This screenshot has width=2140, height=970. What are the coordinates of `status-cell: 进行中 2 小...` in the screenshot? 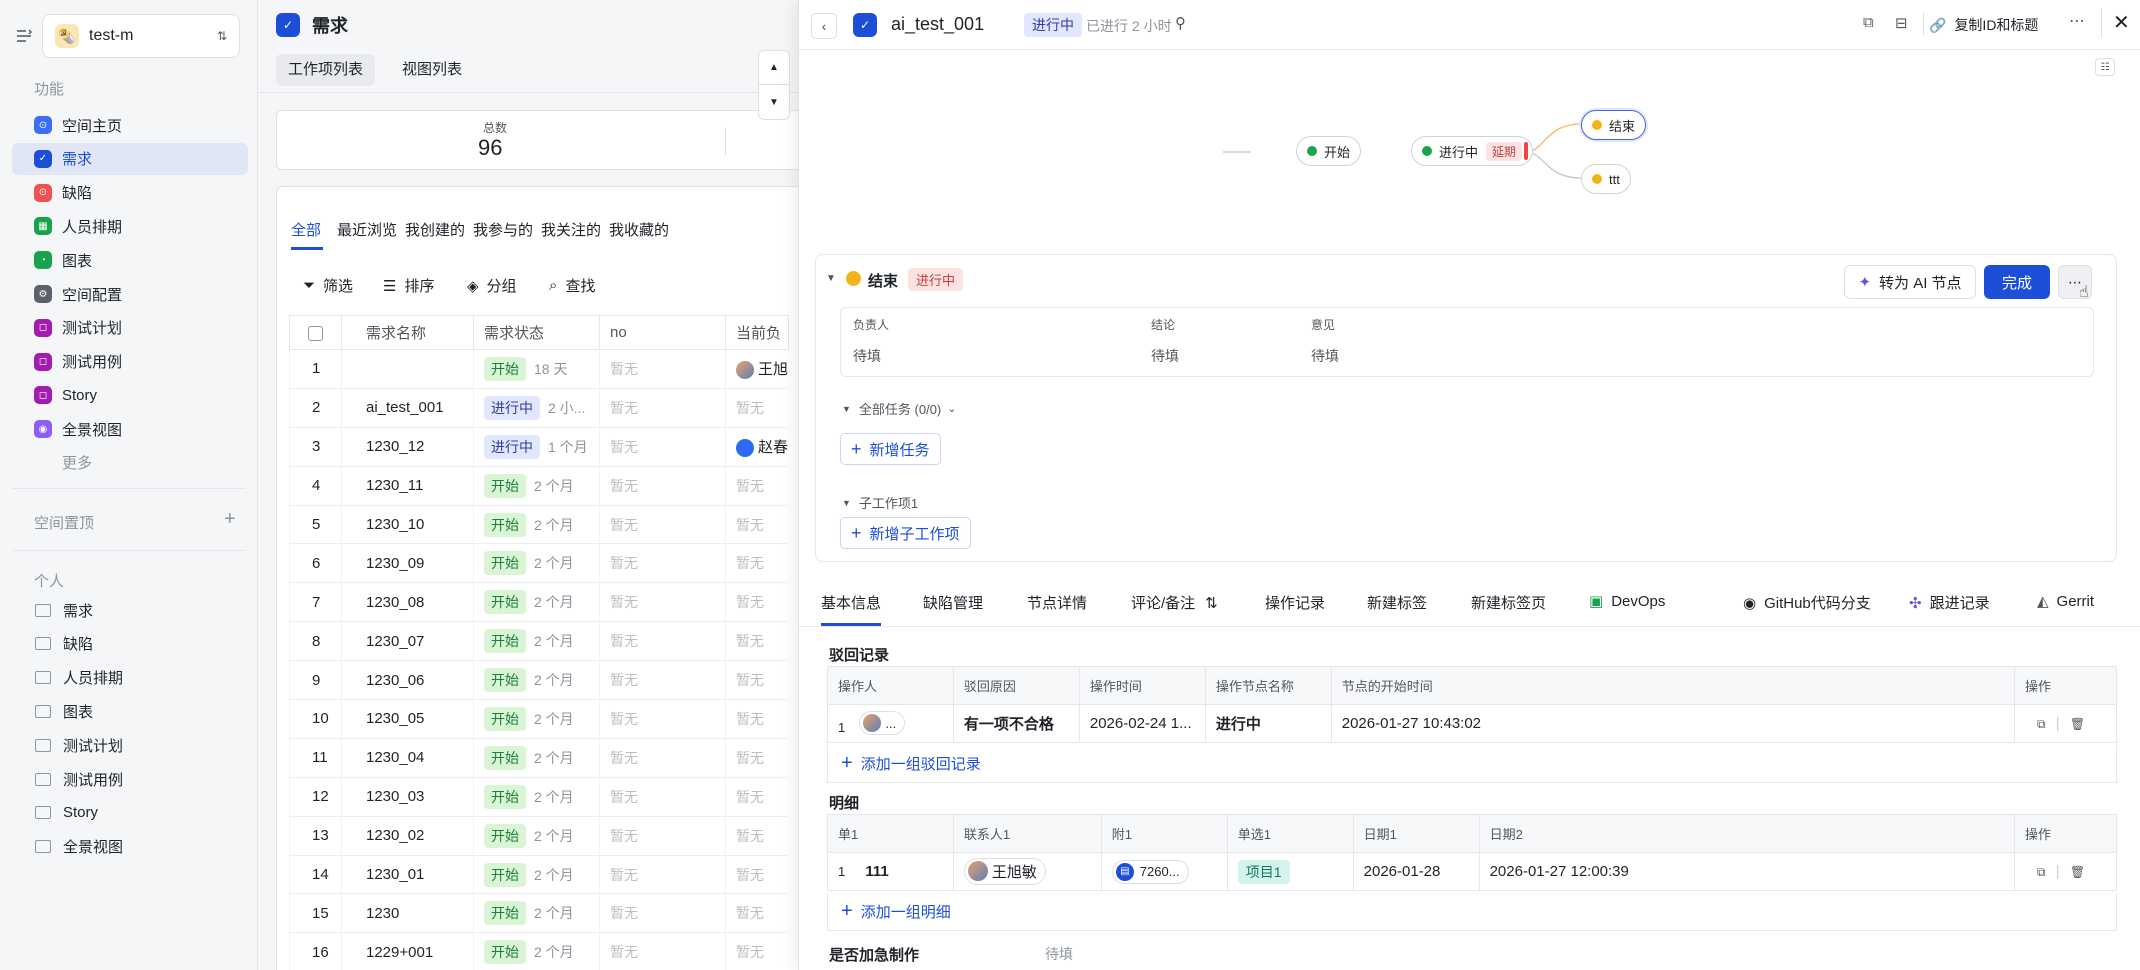 It's located at (536, 408).